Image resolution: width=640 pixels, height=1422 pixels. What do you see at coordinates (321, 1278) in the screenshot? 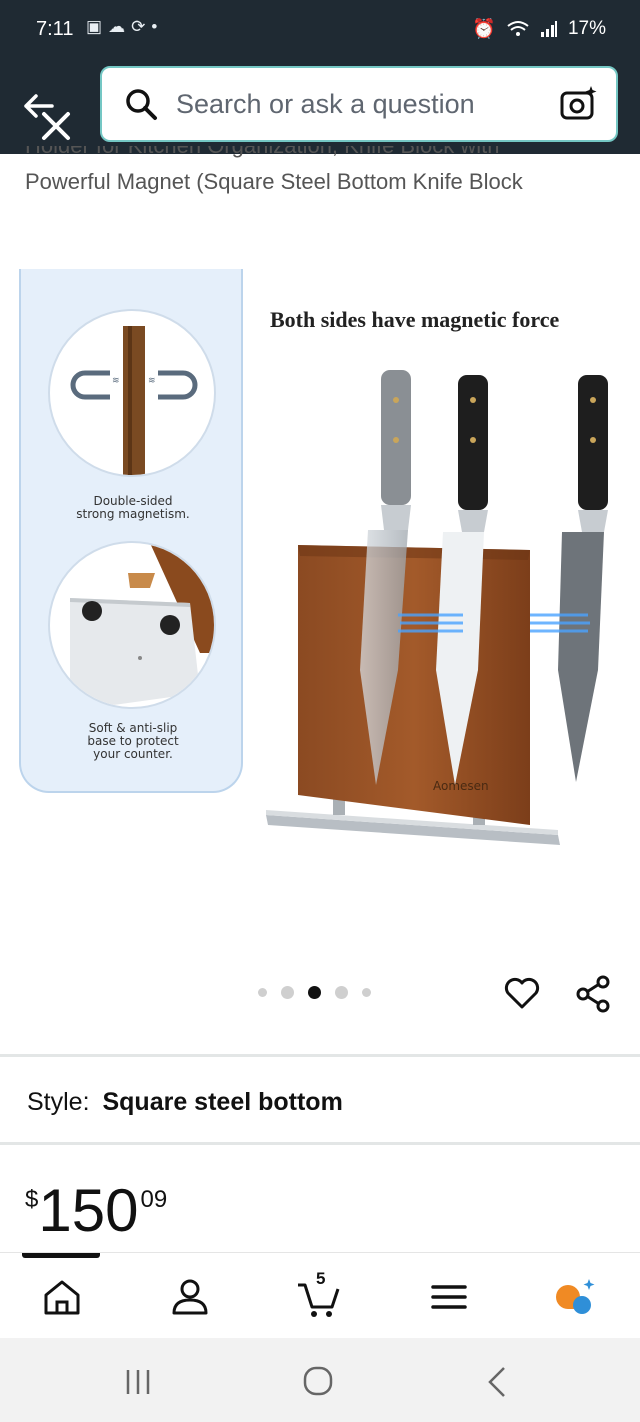
I see `cart-count: 5` at bounding box center [321, 1278].